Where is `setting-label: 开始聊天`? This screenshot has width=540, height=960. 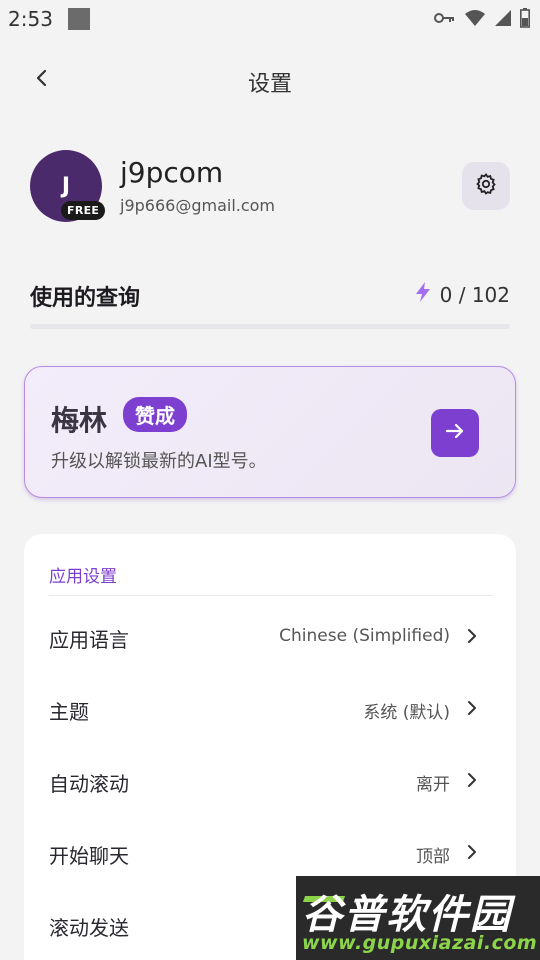
setting-label: 开始聊天 is located at coordinates (89, 856).